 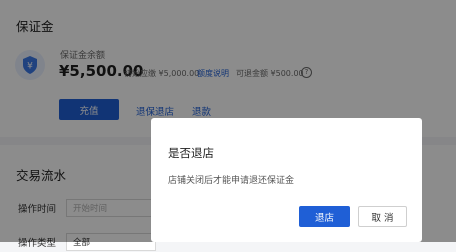 I want to click on cancel-button: 取 消, so click(x=382, y=216).